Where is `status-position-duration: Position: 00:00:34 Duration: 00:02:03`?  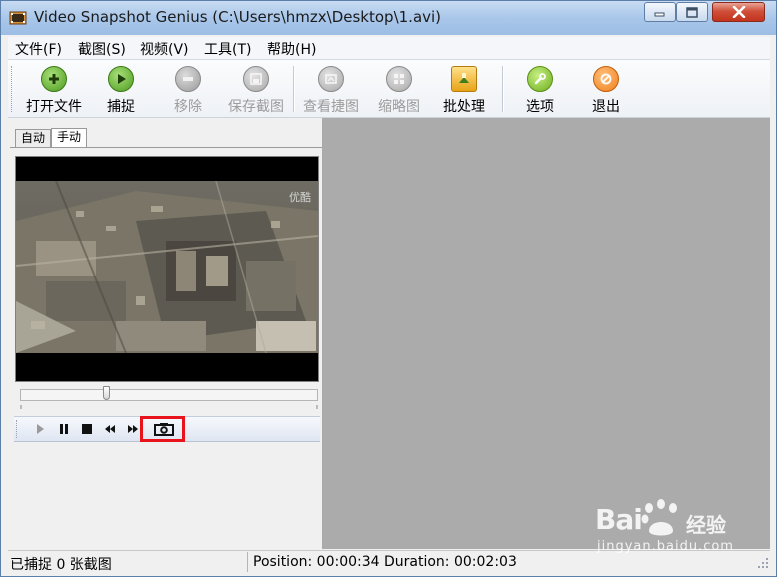
status-position-duration: Position: 00:00:34 Duration: 00:02:03 is located at coordinates (385, 562).